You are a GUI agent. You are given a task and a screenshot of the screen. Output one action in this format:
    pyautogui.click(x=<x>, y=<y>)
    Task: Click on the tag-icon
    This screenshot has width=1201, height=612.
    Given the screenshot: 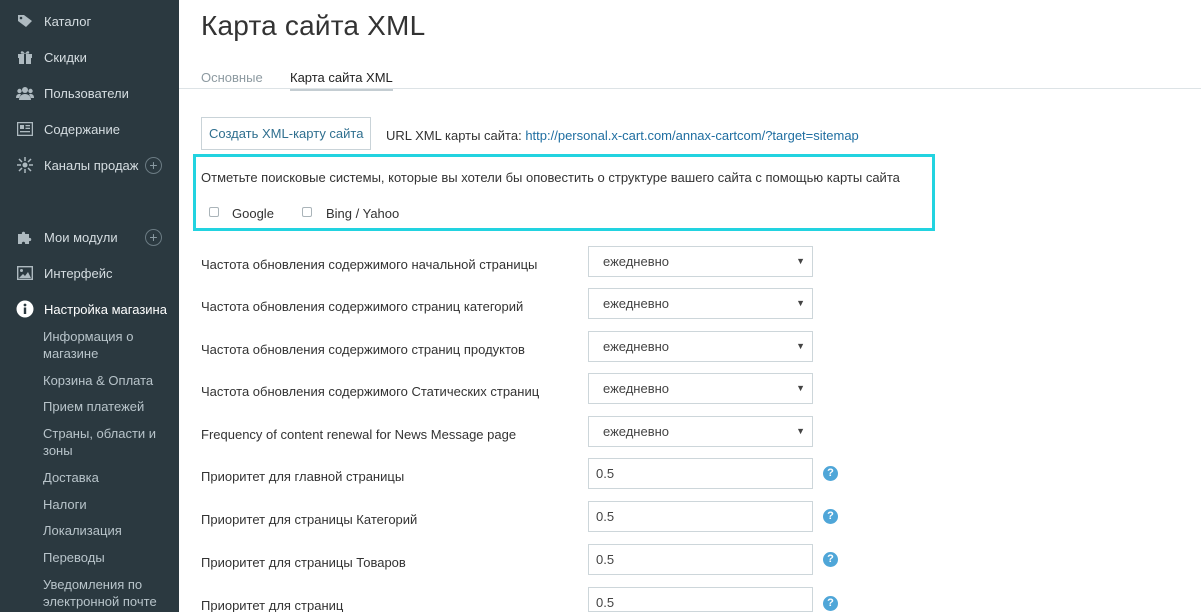 What is the action you would take?
    pyautogui.click(x=25, y=21)
    